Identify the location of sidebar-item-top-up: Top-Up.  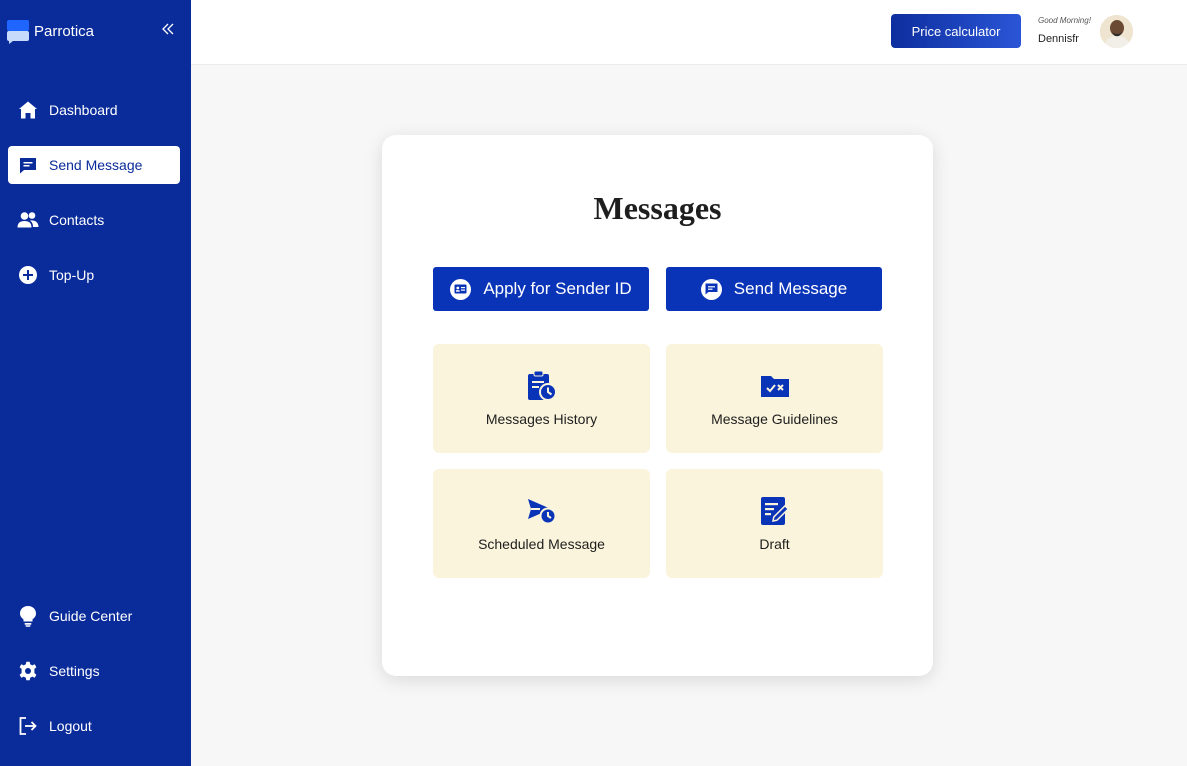
(94, 275).